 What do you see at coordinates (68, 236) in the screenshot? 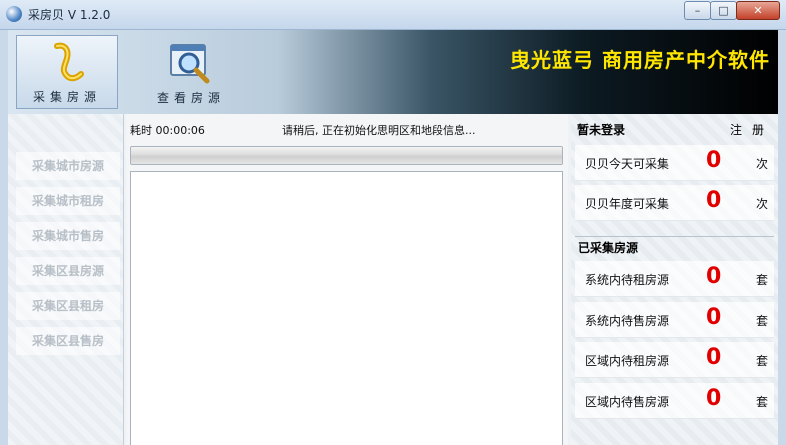
I see `nav-item-city-sales: 采集城市售房` at bounding box center [68, 236].